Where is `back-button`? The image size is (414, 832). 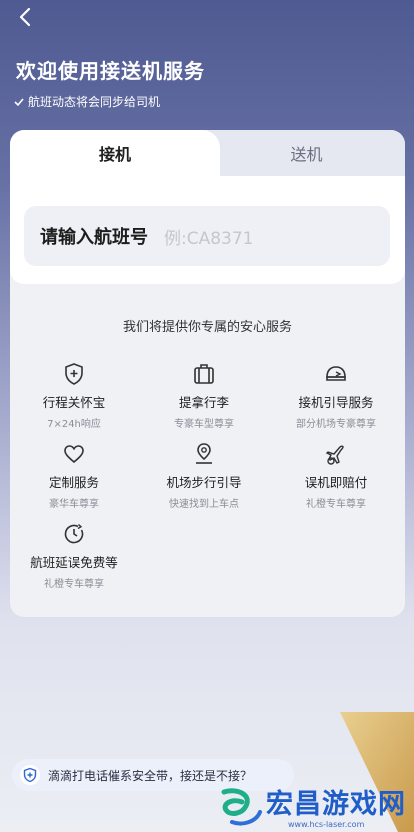 back-button is located at coordinates (25, 17).